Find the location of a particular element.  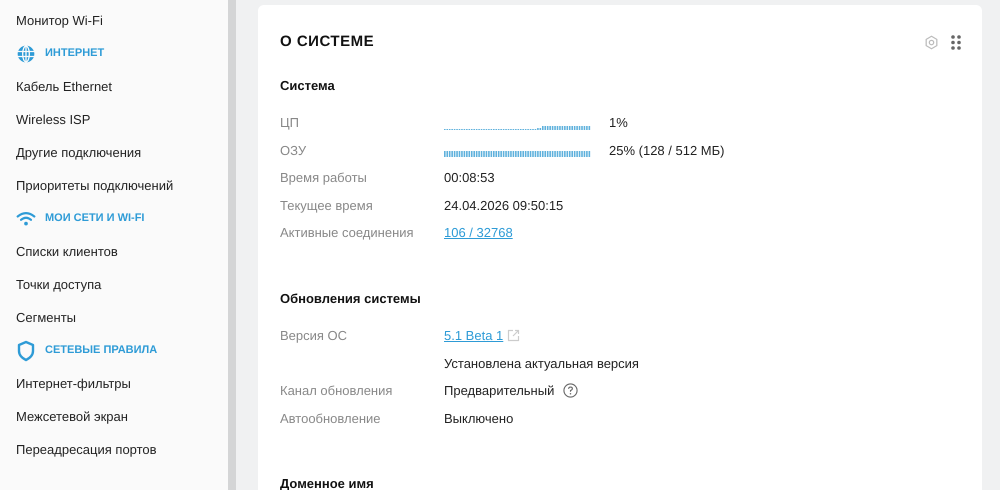

row-label: Канал обновления is located at coordinates (336, 390).